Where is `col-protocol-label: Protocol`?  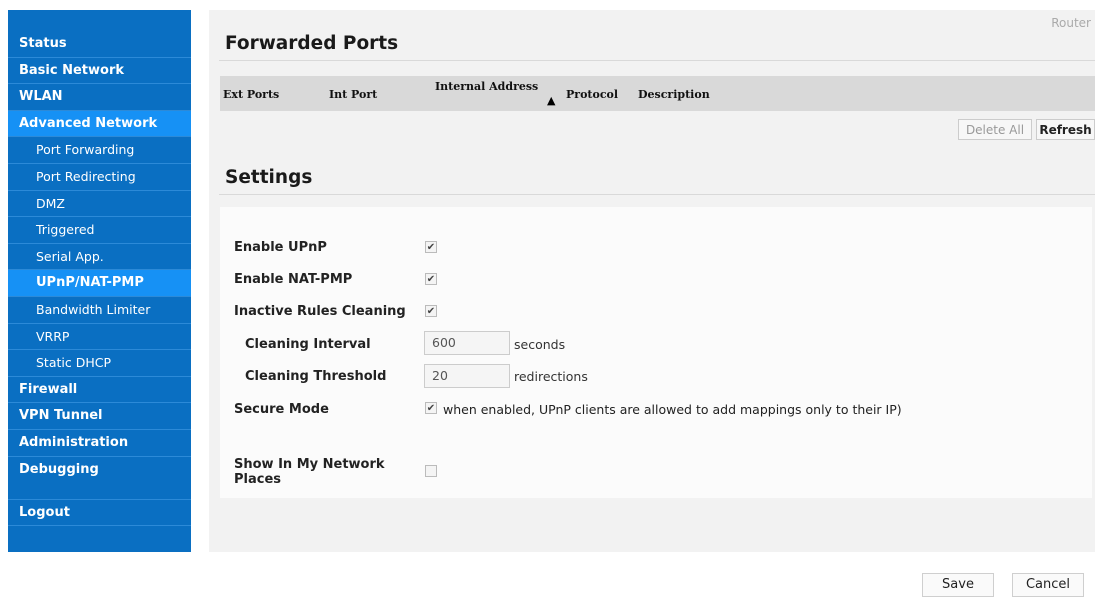 col-protocol-label: Protocol is located at coordinates (592, 94).